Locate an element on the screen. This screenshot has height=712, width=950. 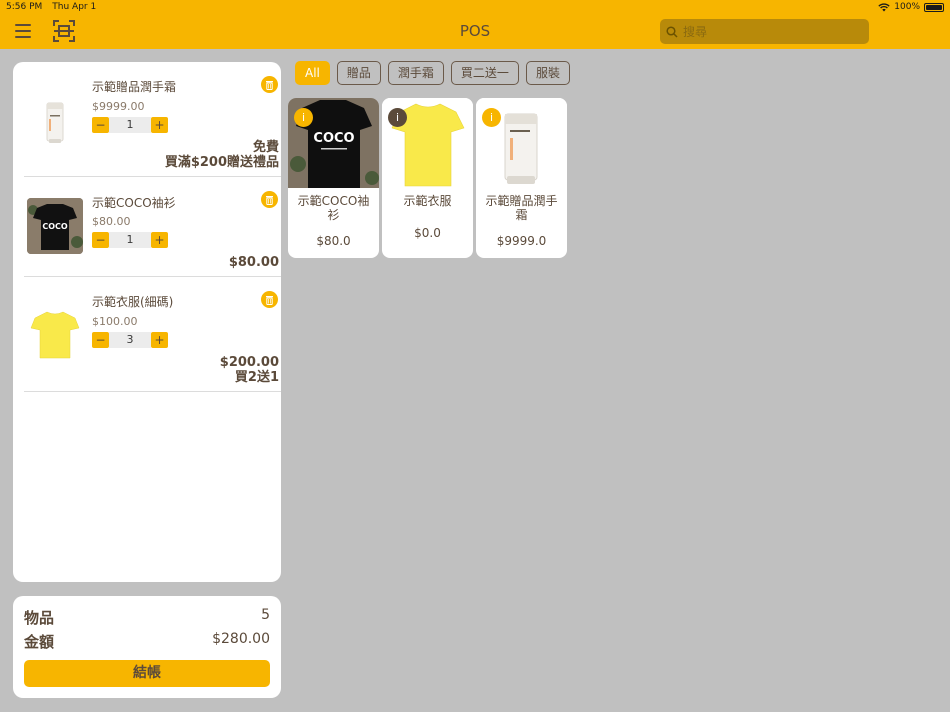
total-row: 金額 $280.00 is located at coordinates (147, 641).